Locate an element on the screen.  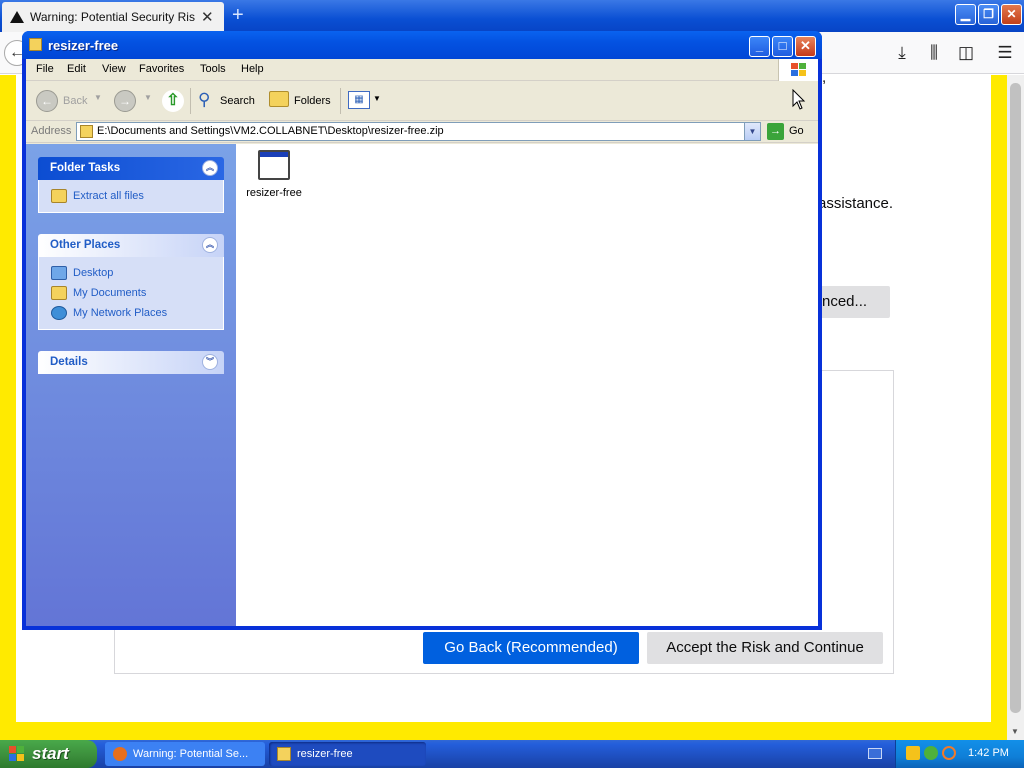
search-icon: ⚲ is located at coordinates (204, 100).